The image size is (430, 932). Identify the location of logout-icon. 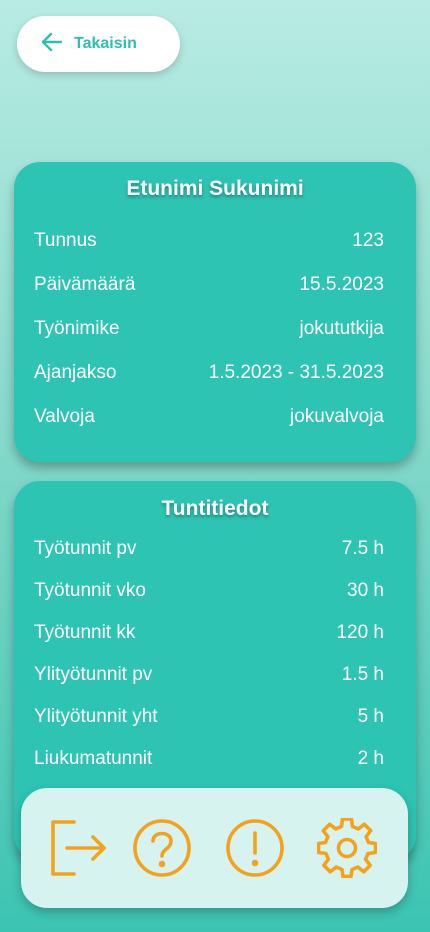
(79, 851).